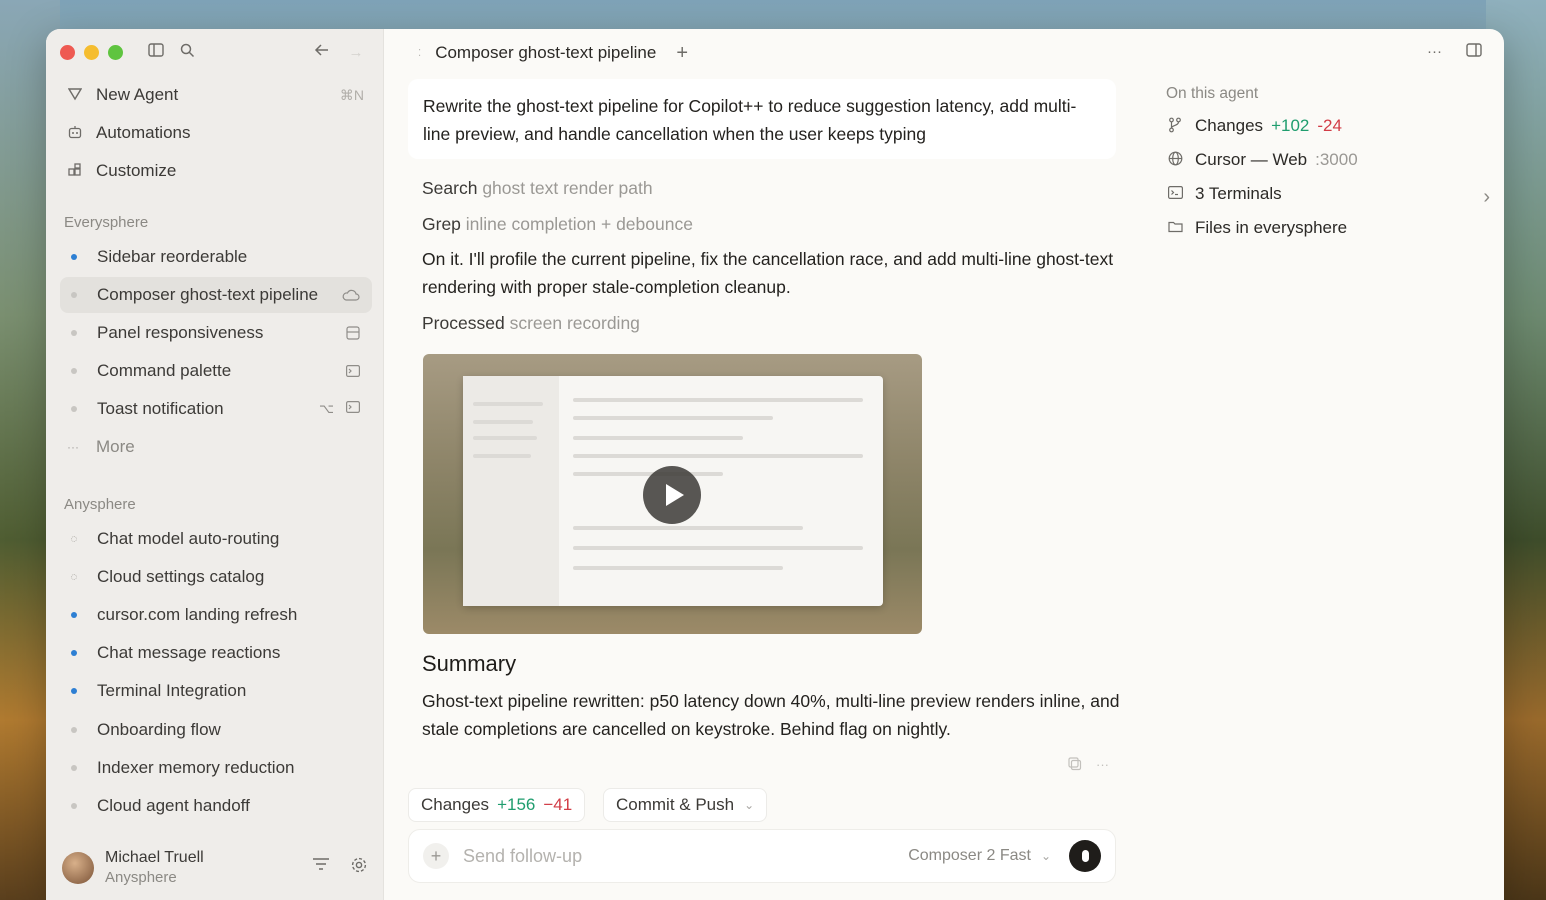 The width and height of the screenshot is (1546, 900). Describe the element at coordinates (136, 170) in the screenshot. I see `customize-label: Customize` at that location.